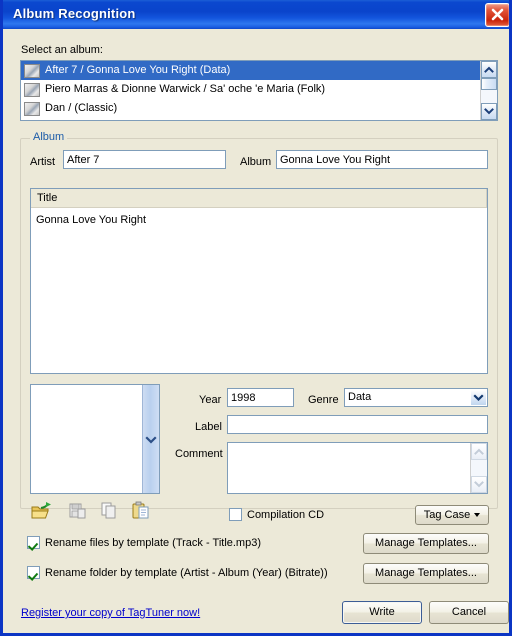 The image size is (512, 636). What do you see at coordinates (286, 514) in the screenshot?
I see `compilation-cd-label: Compilation CD` at bounding box center [286, 514].